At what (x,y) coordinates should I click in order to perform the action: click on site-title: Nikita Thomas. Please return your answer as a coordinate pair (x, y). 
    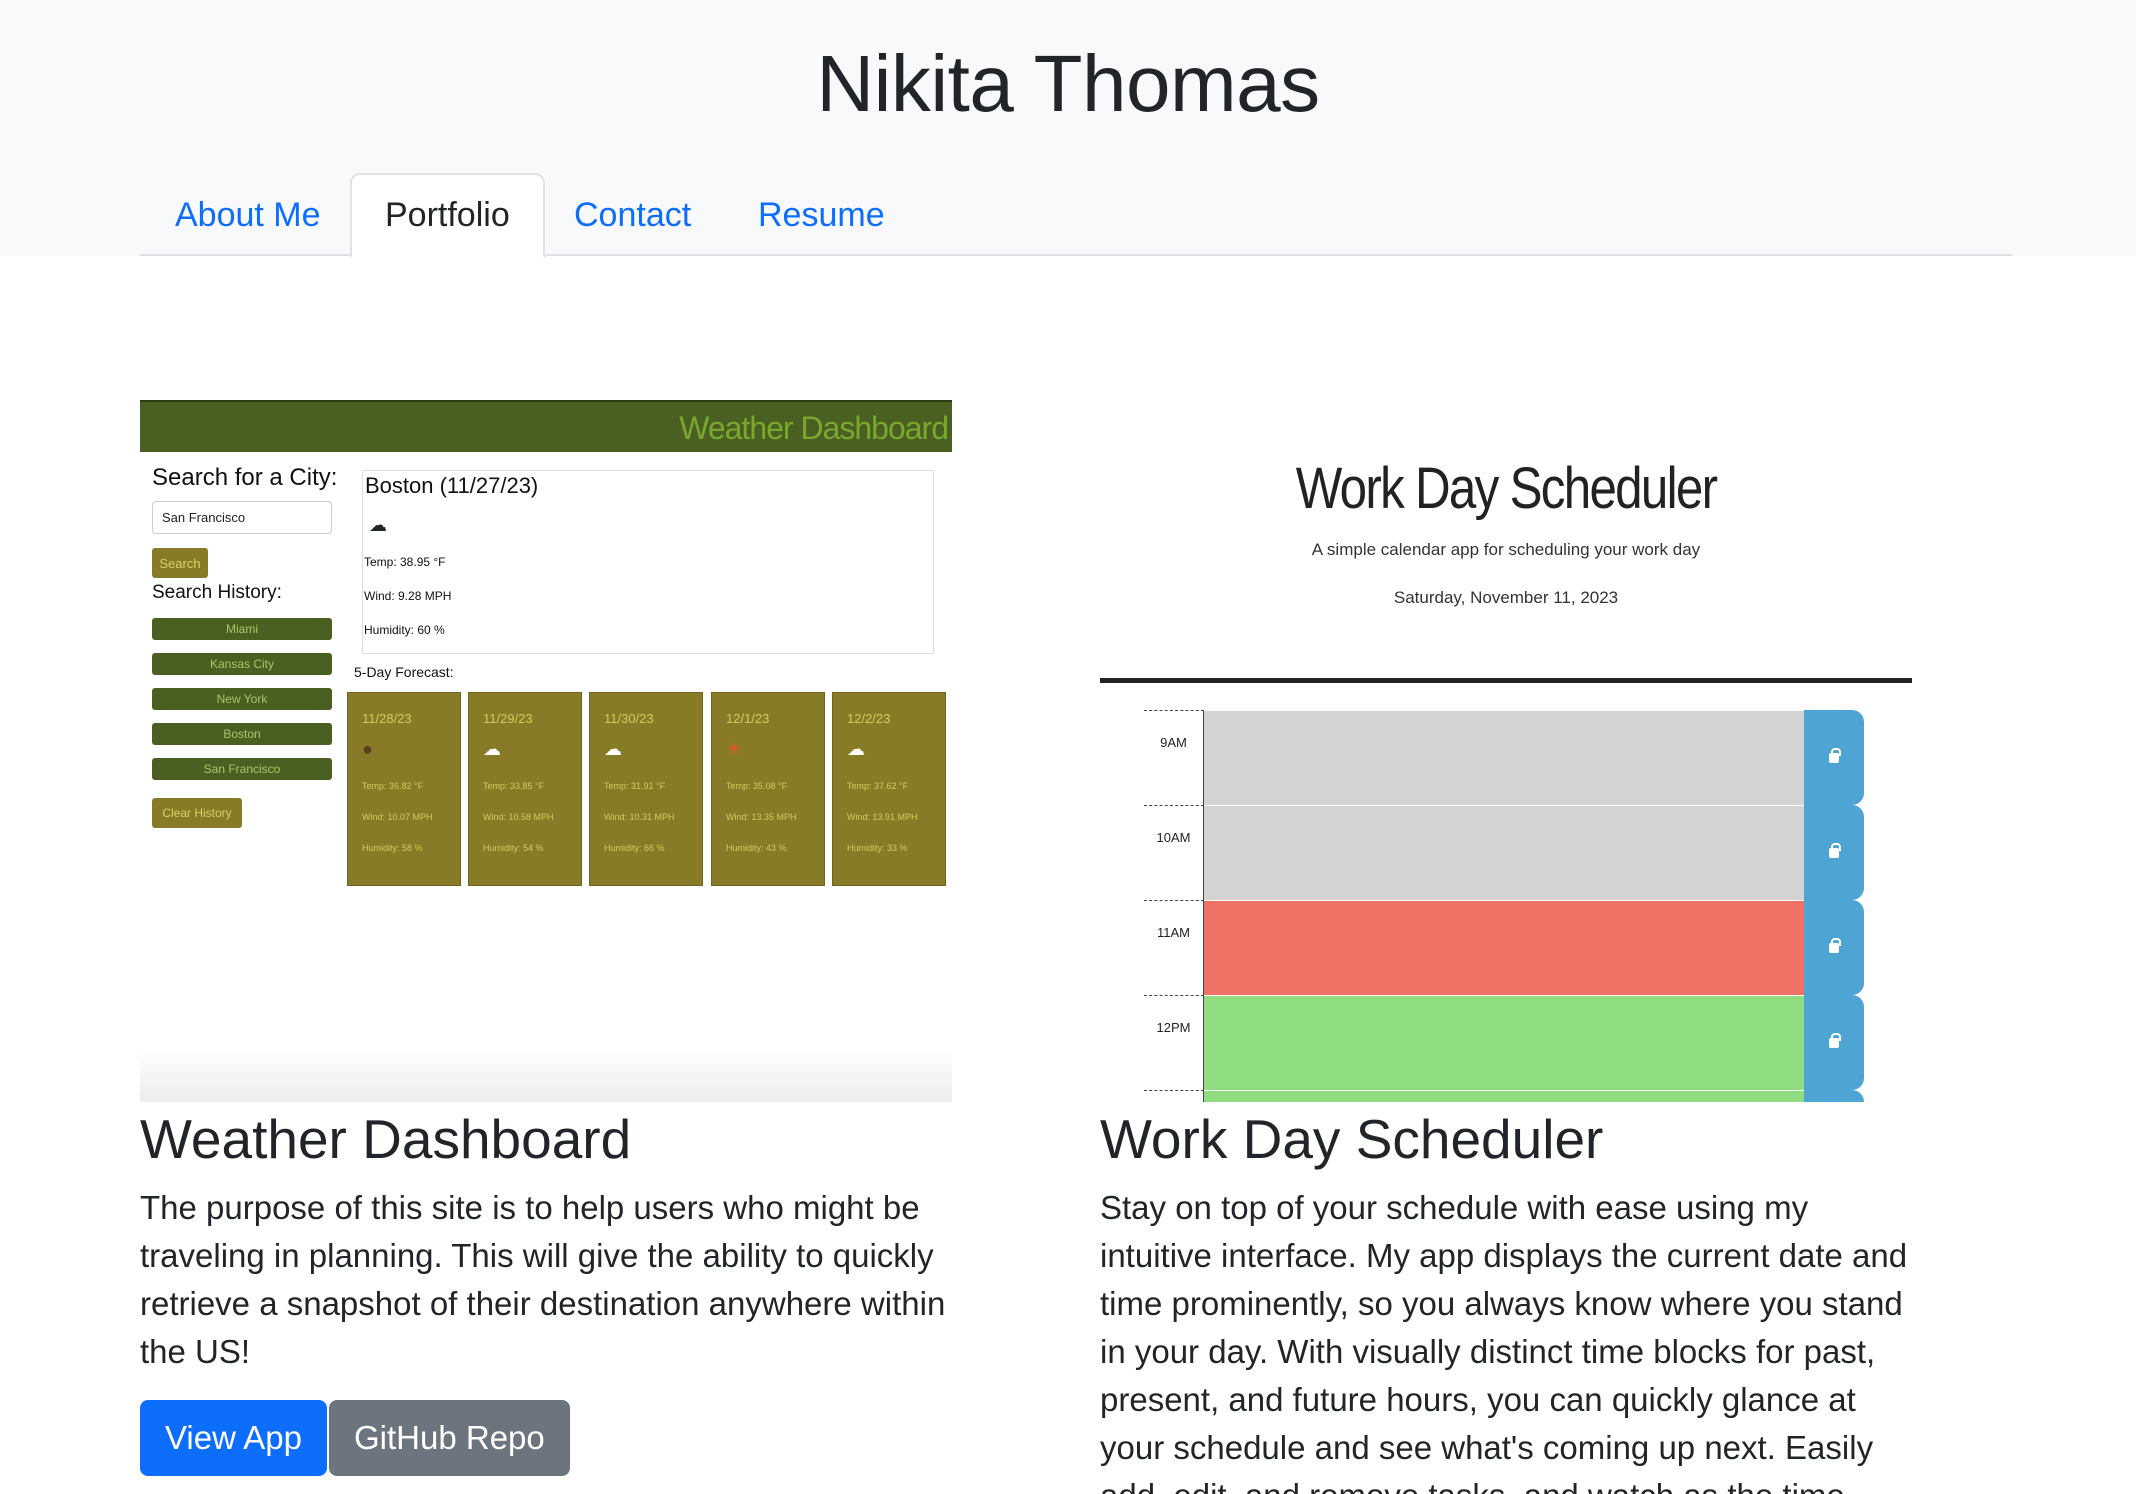
    Looking at the image, I should click on (1068, 83).